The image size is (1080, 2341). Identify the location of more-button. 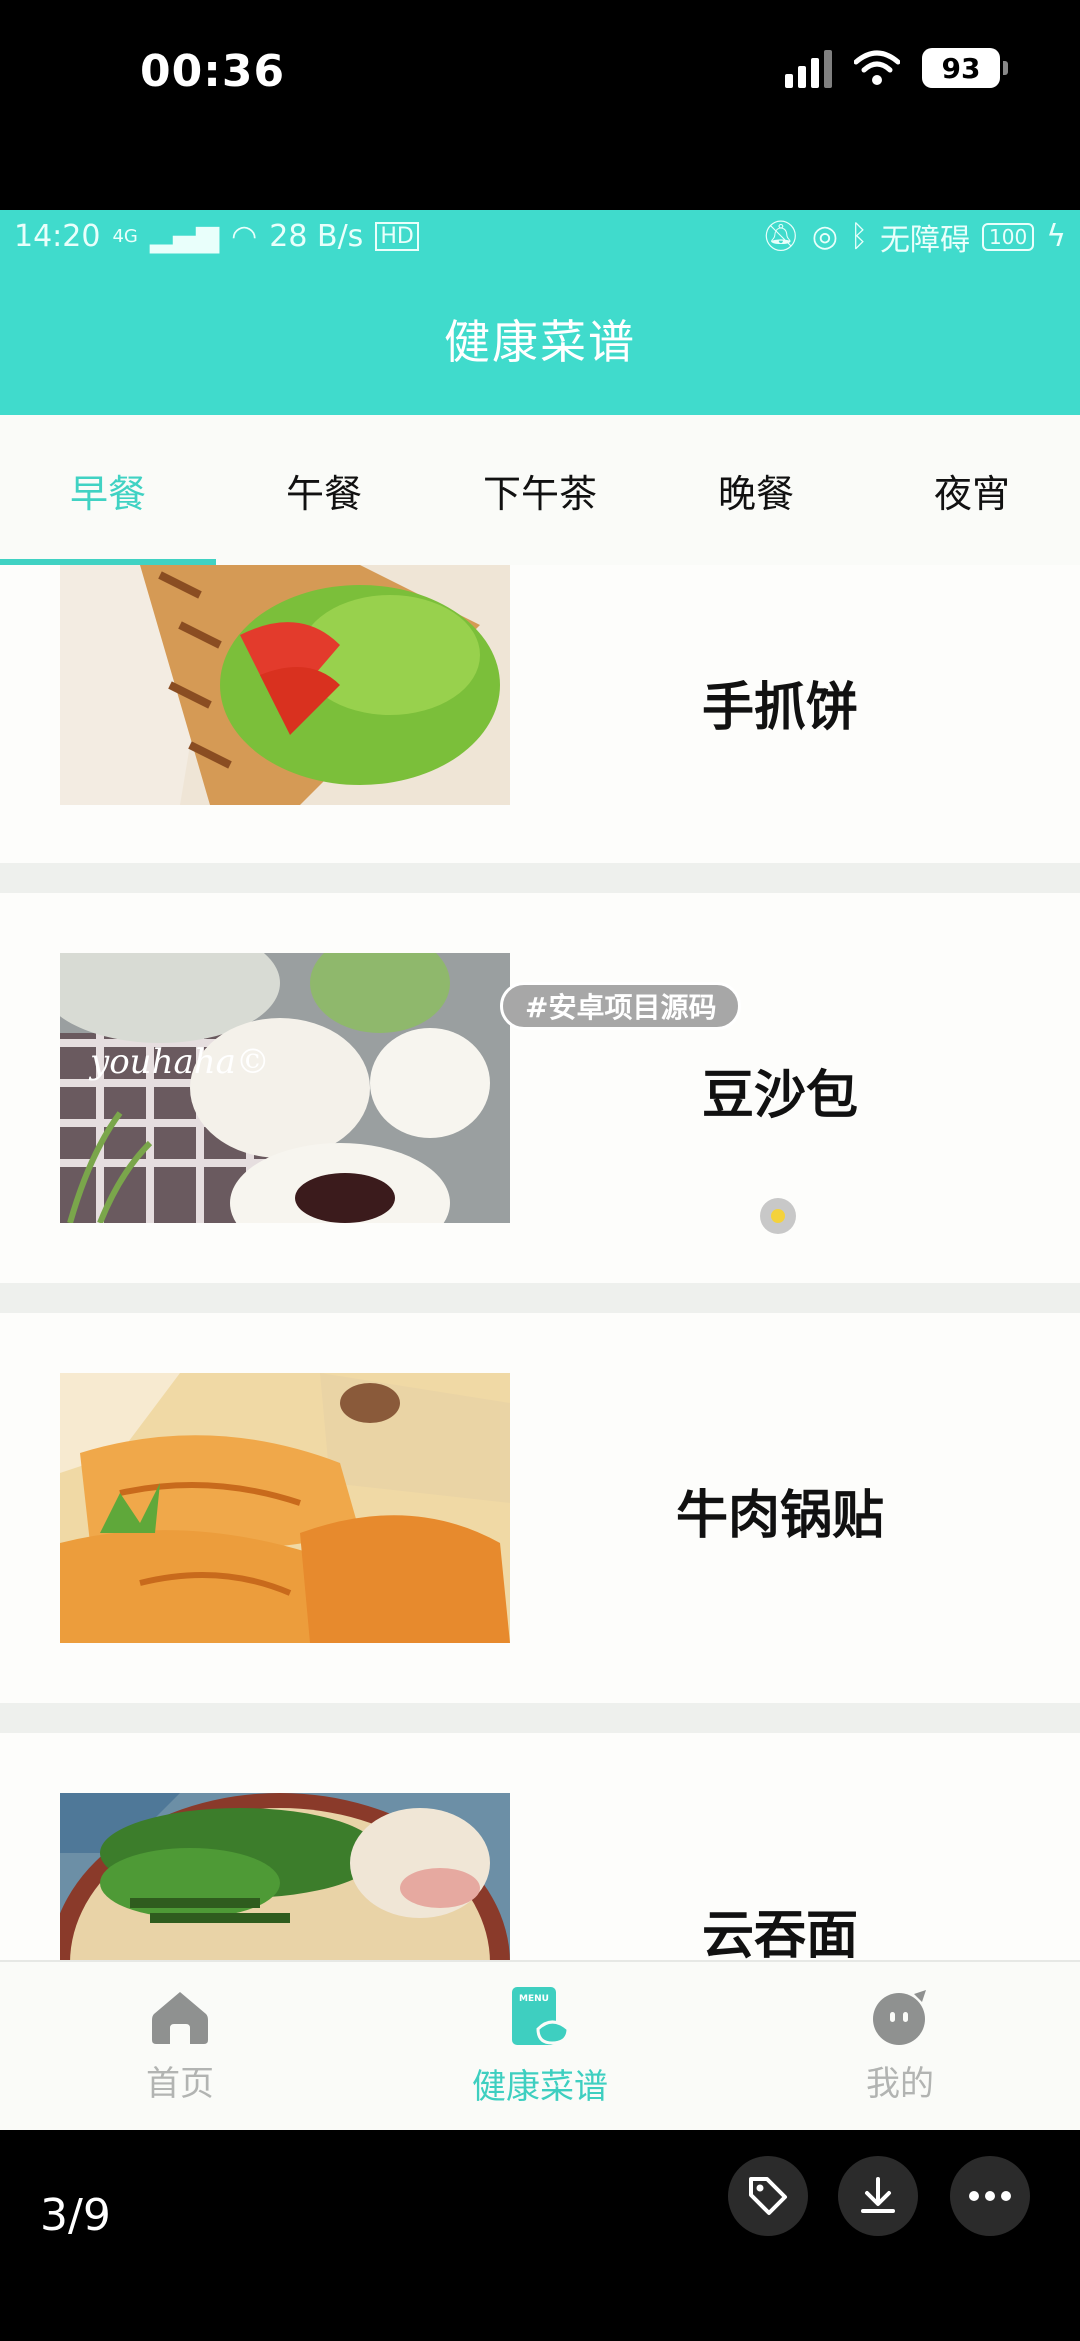
(990, 2196).